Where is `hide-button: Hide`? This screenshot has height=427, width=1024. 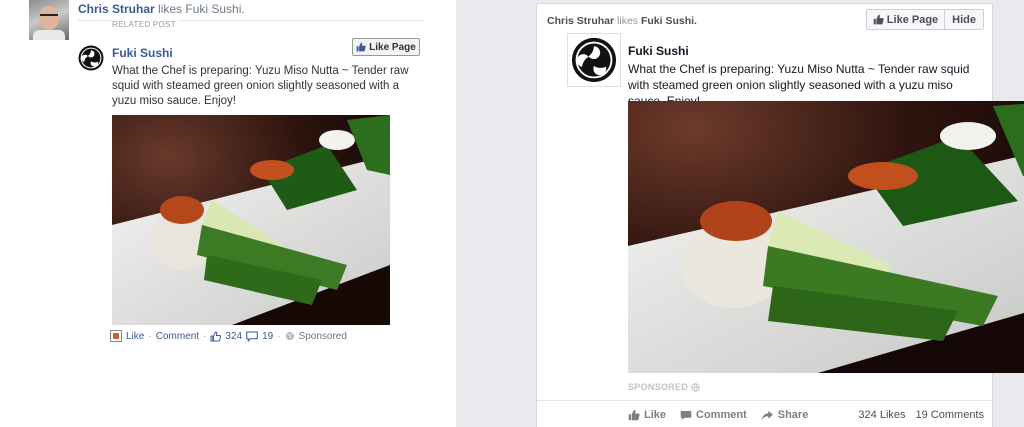
hide-button: Hide is located at coordinates (964, 19).